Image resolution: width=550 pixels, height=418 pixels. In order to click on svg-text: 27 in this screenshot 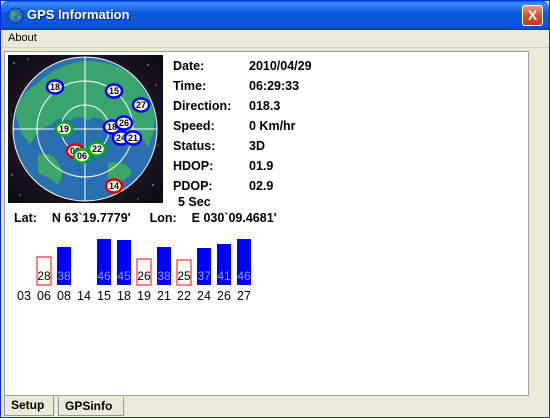, I will do `click(141, 105)`.